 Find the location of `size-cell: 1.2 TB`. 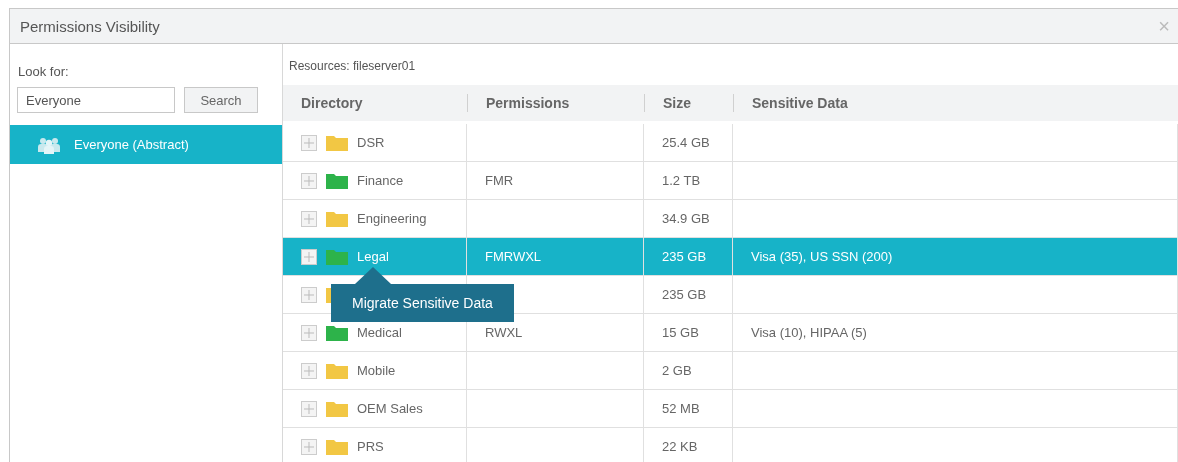

size-cell: 1.2 TB is located at coordinates (681, 180).